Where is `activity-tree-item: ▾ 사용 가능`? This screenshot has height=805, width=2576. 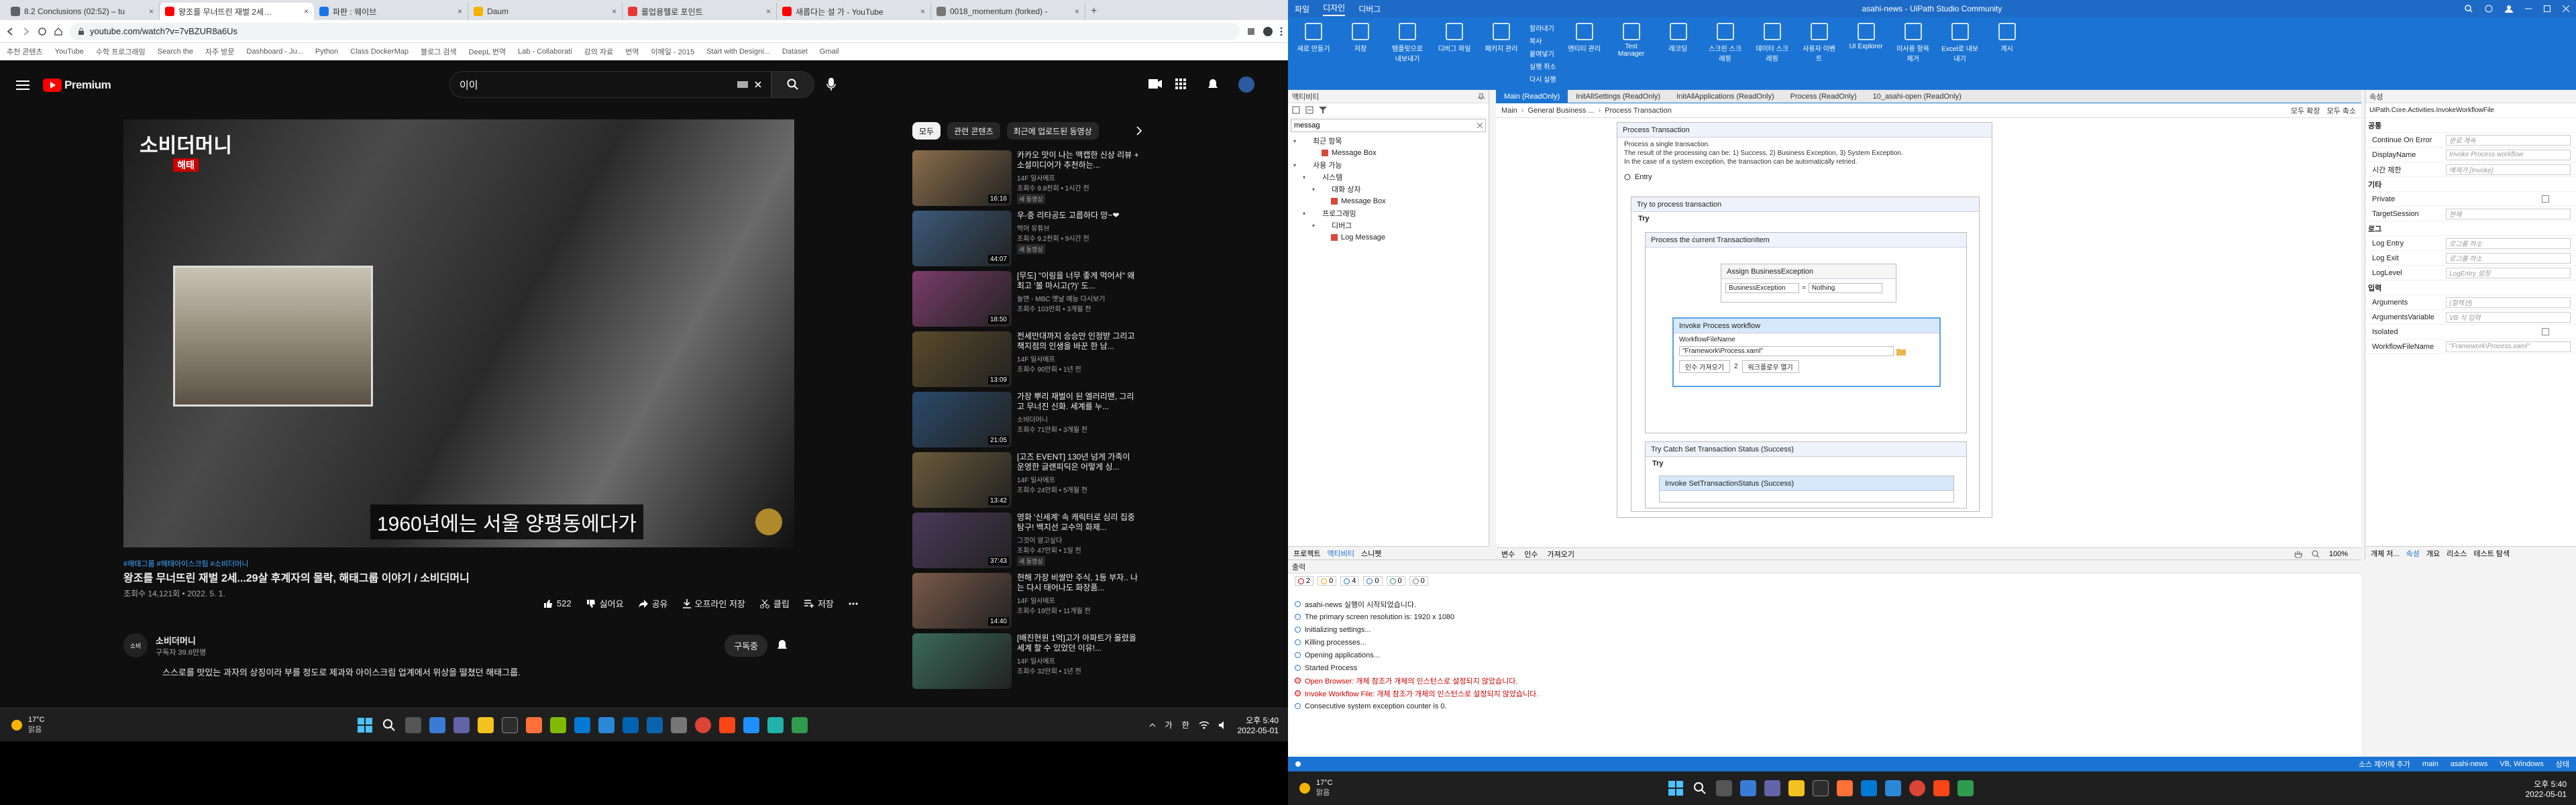
activity-tree-item: ▾ 사용 가능 is located at coordinates (1388, 165).